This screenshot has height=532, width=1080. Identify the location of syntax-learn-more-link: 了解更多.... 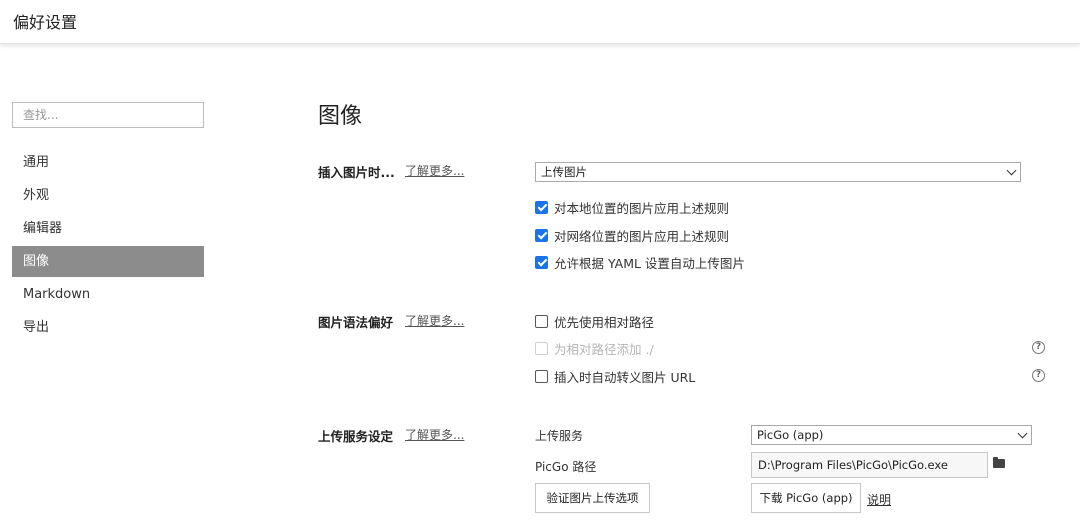
(434, 320).